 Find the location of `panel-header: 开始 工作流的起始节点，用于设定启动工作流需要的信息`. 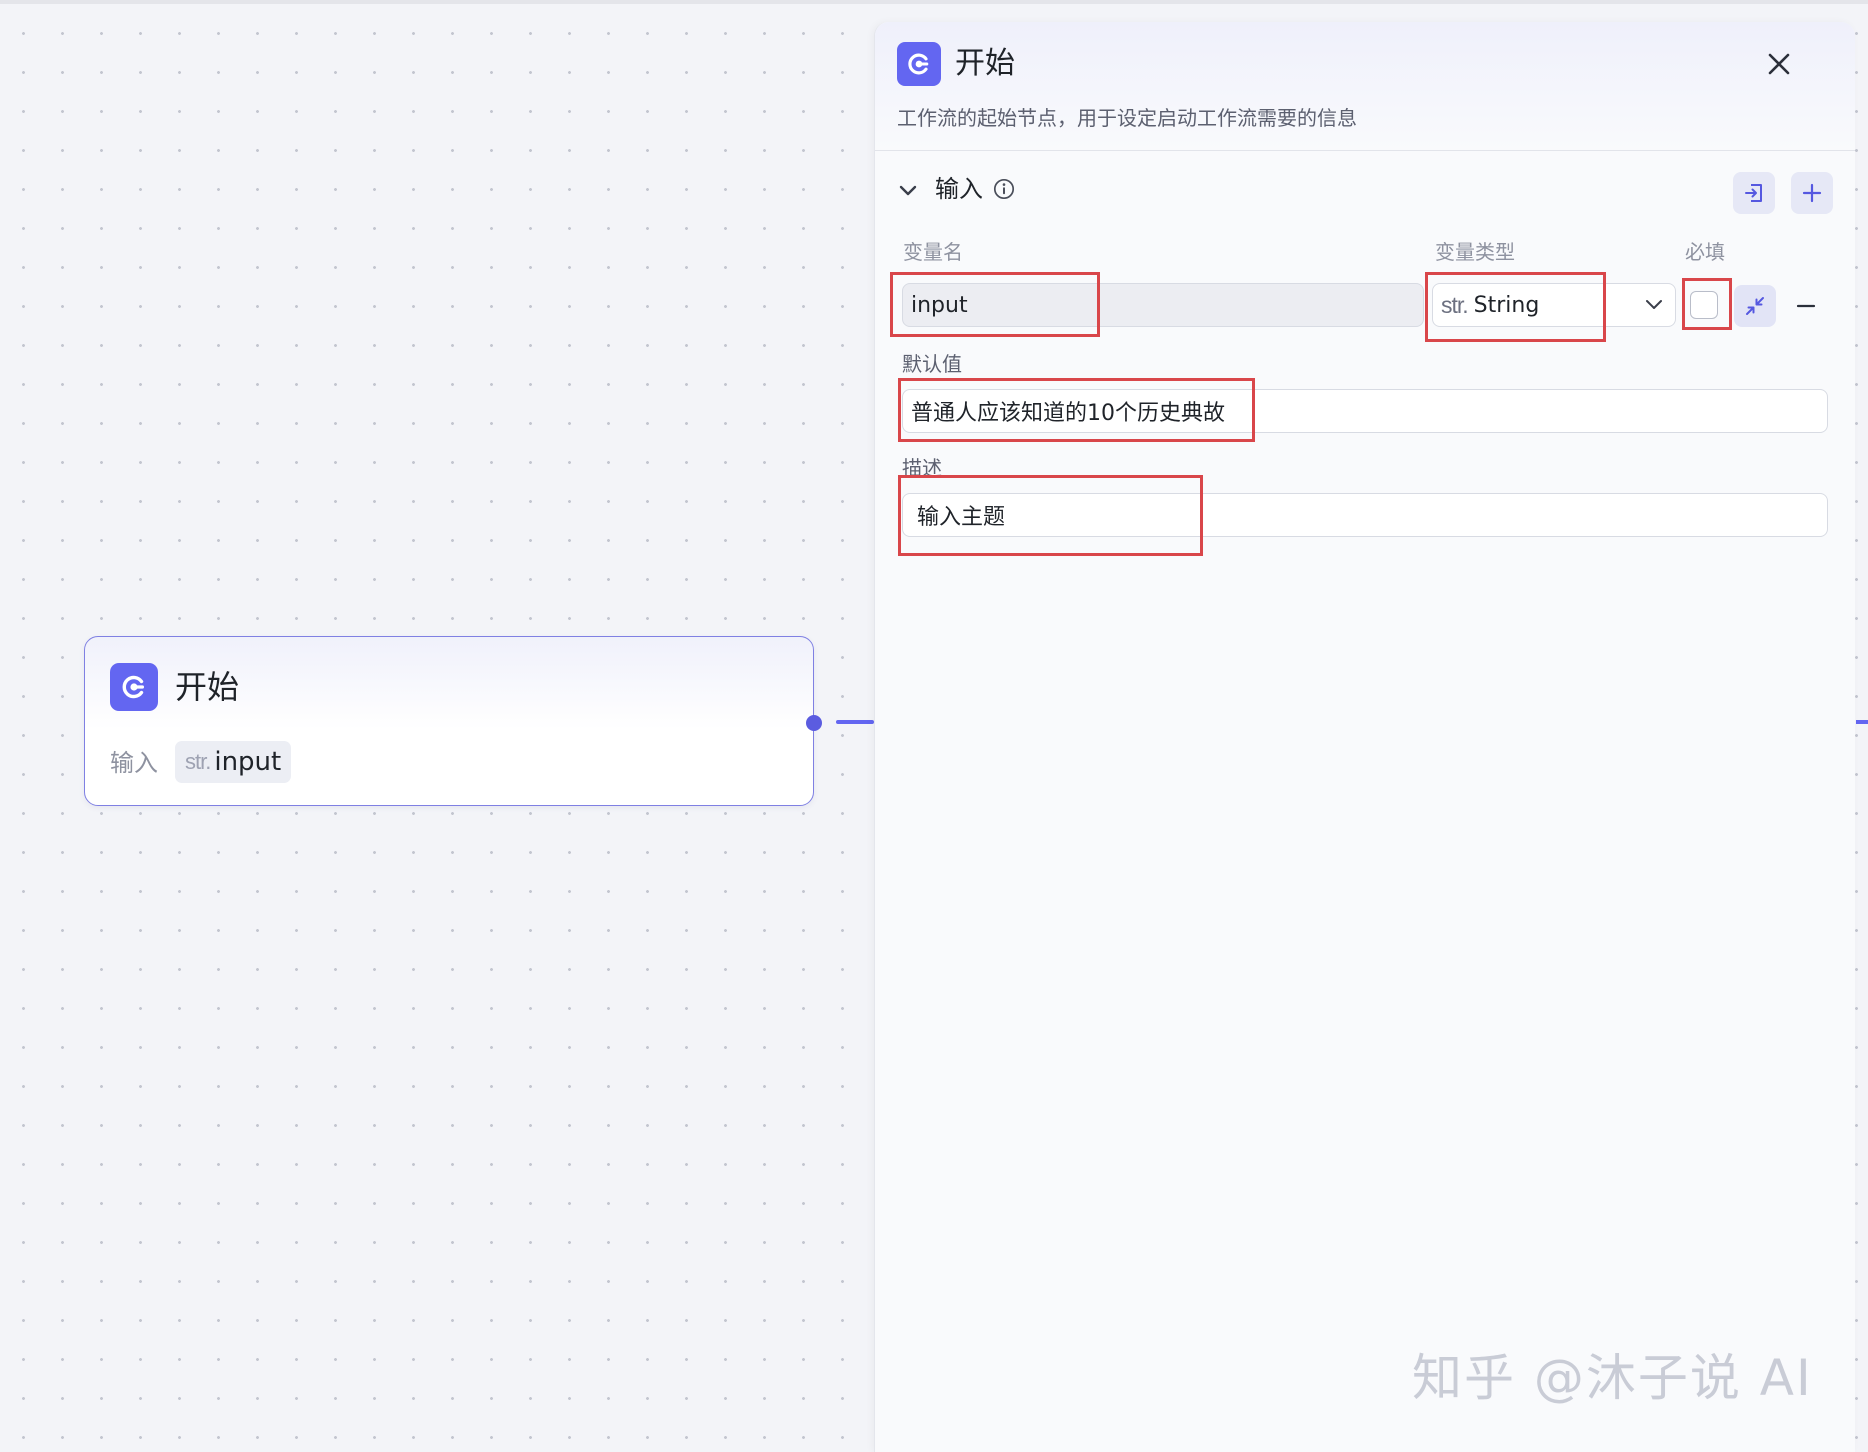

panel-header: 开始 工作流的起始节点，用于设定启动工作流需要的信息 is located at coordinates (1365, 86).